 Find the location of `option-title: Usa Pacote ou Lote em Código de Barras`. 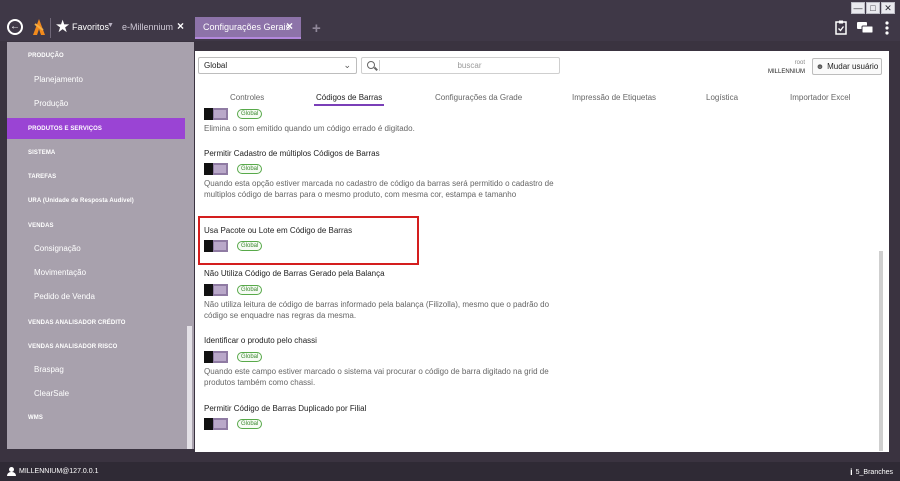

option-title: Usa Pacote ou Lote em Código de Barras is located at coordinates (278, 230).